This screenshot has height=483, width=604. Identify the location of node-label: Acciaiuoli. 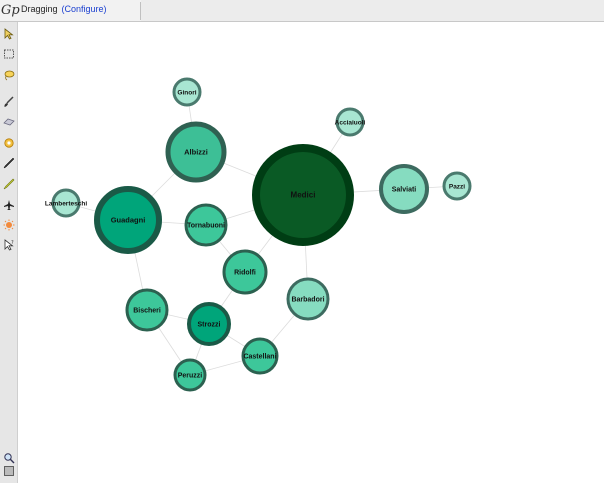
(350, 123).